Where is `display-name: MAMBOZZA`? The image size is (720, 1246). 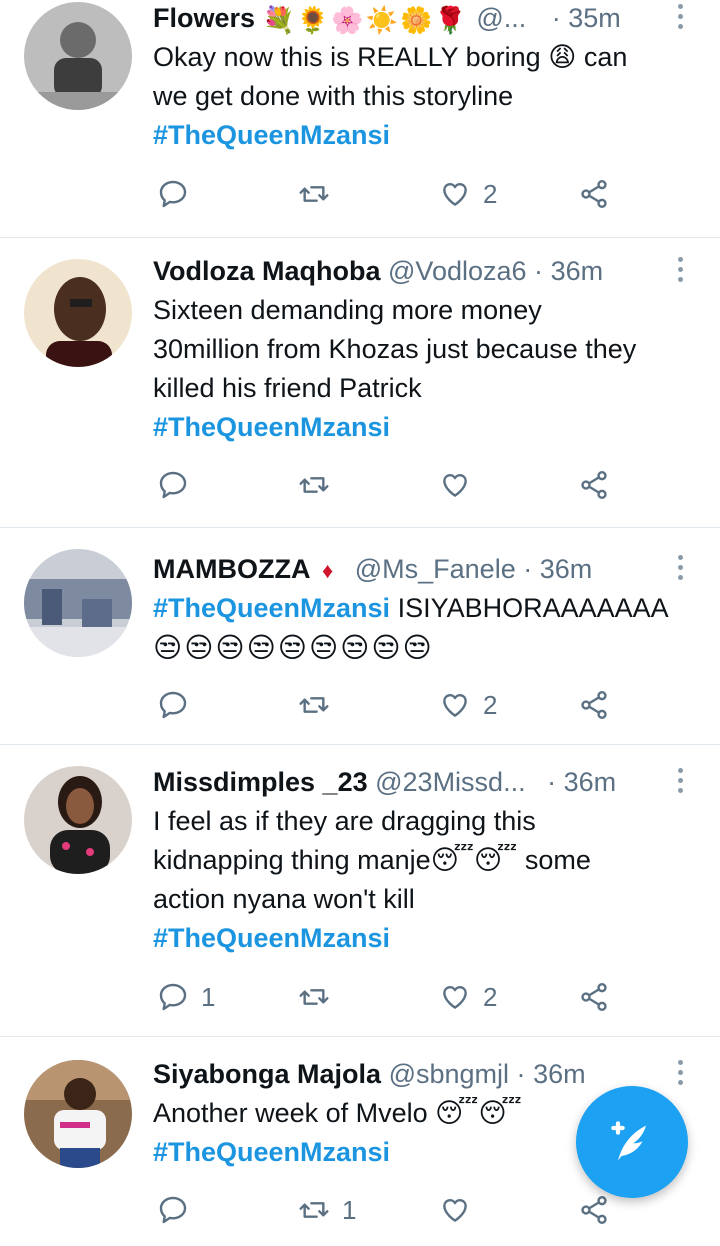
display-name: MAMBOZZA is located at coordinates (231, 569).